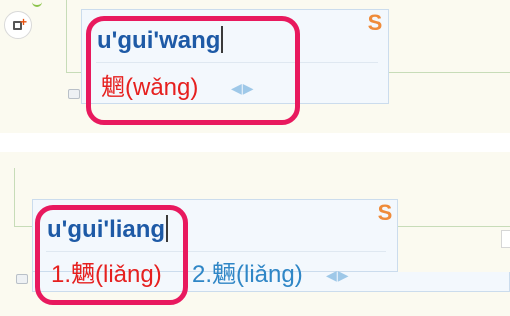 The height and width of the screenshot is (316, 510). What do you see at coordinates (247, 275) in the screenshot?
I see `candidate-2: 2.魎(liǎng)` at bounding box center [247, 275].